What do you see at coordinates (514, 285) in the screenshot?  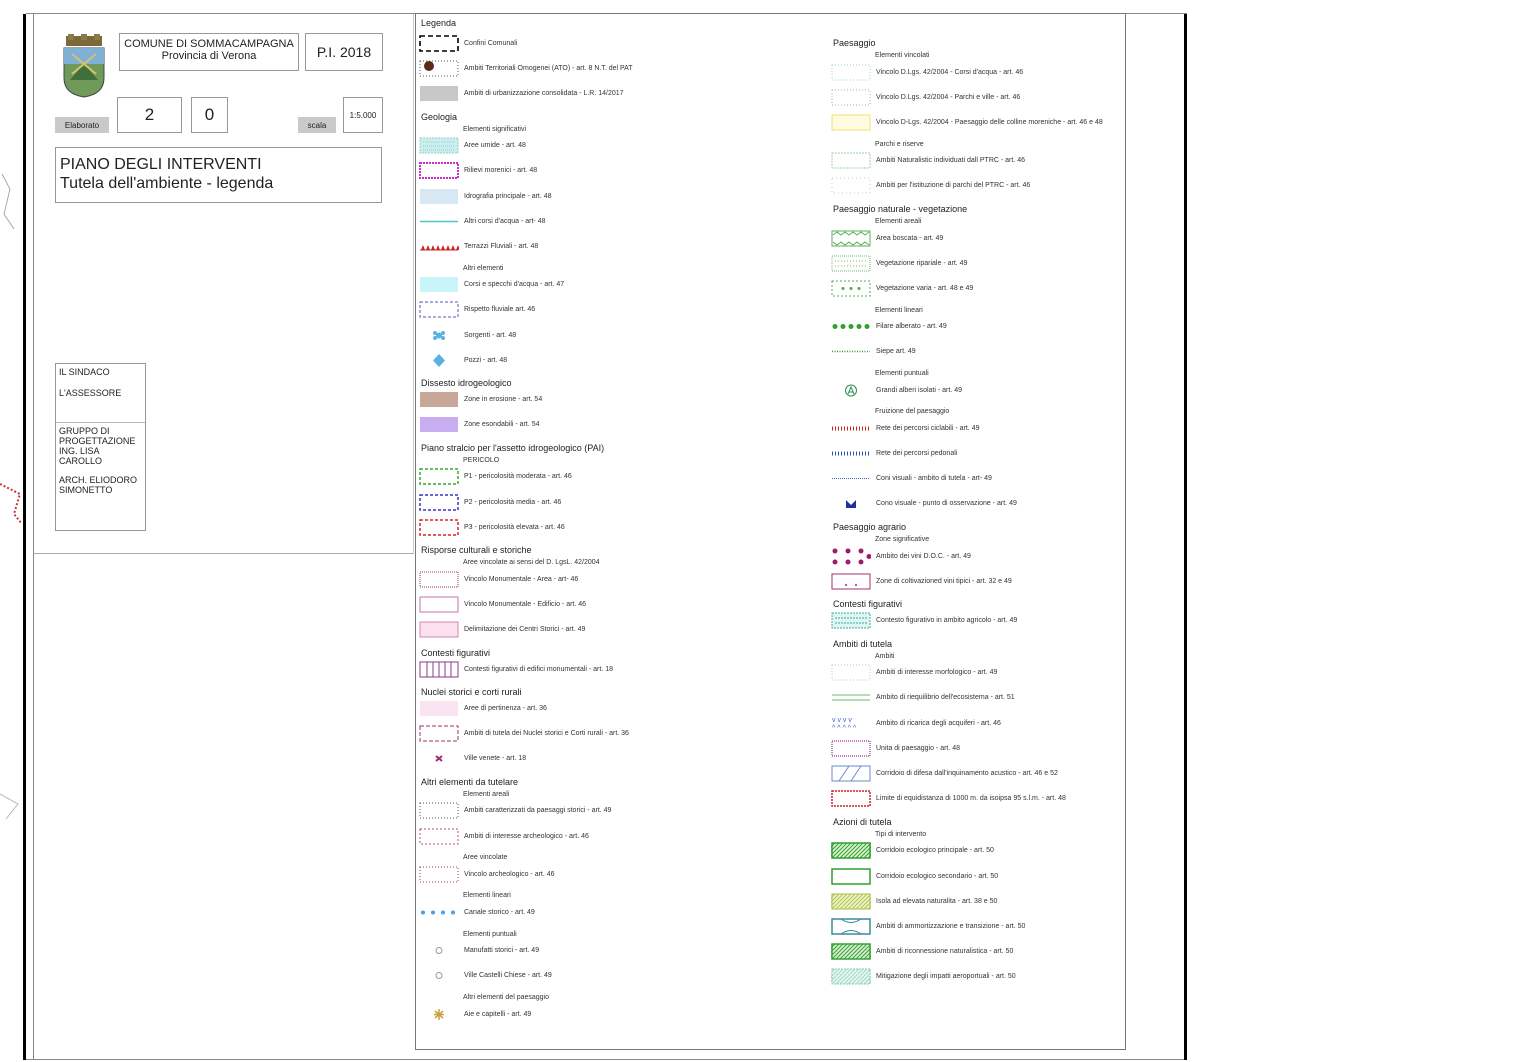 I see `legend-item-label: Corsi e specchi d'acqua - art. 47` at bounding box center [514, 285].